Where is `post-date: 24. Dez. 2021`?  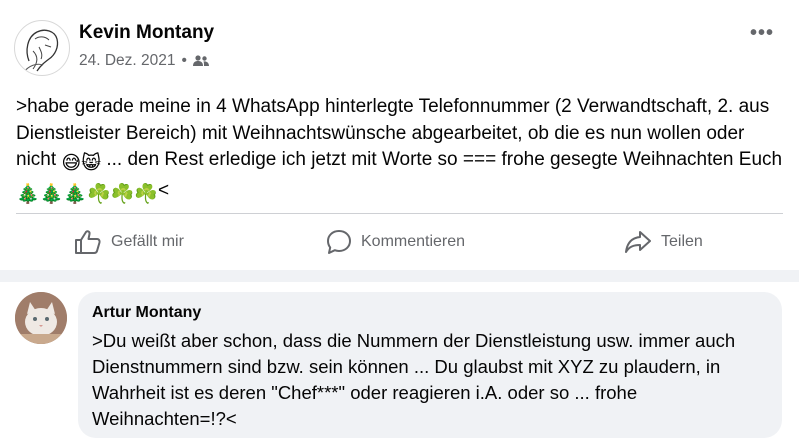
post-date: 24. Dez. 2021 is located at coordinates (127, 61).